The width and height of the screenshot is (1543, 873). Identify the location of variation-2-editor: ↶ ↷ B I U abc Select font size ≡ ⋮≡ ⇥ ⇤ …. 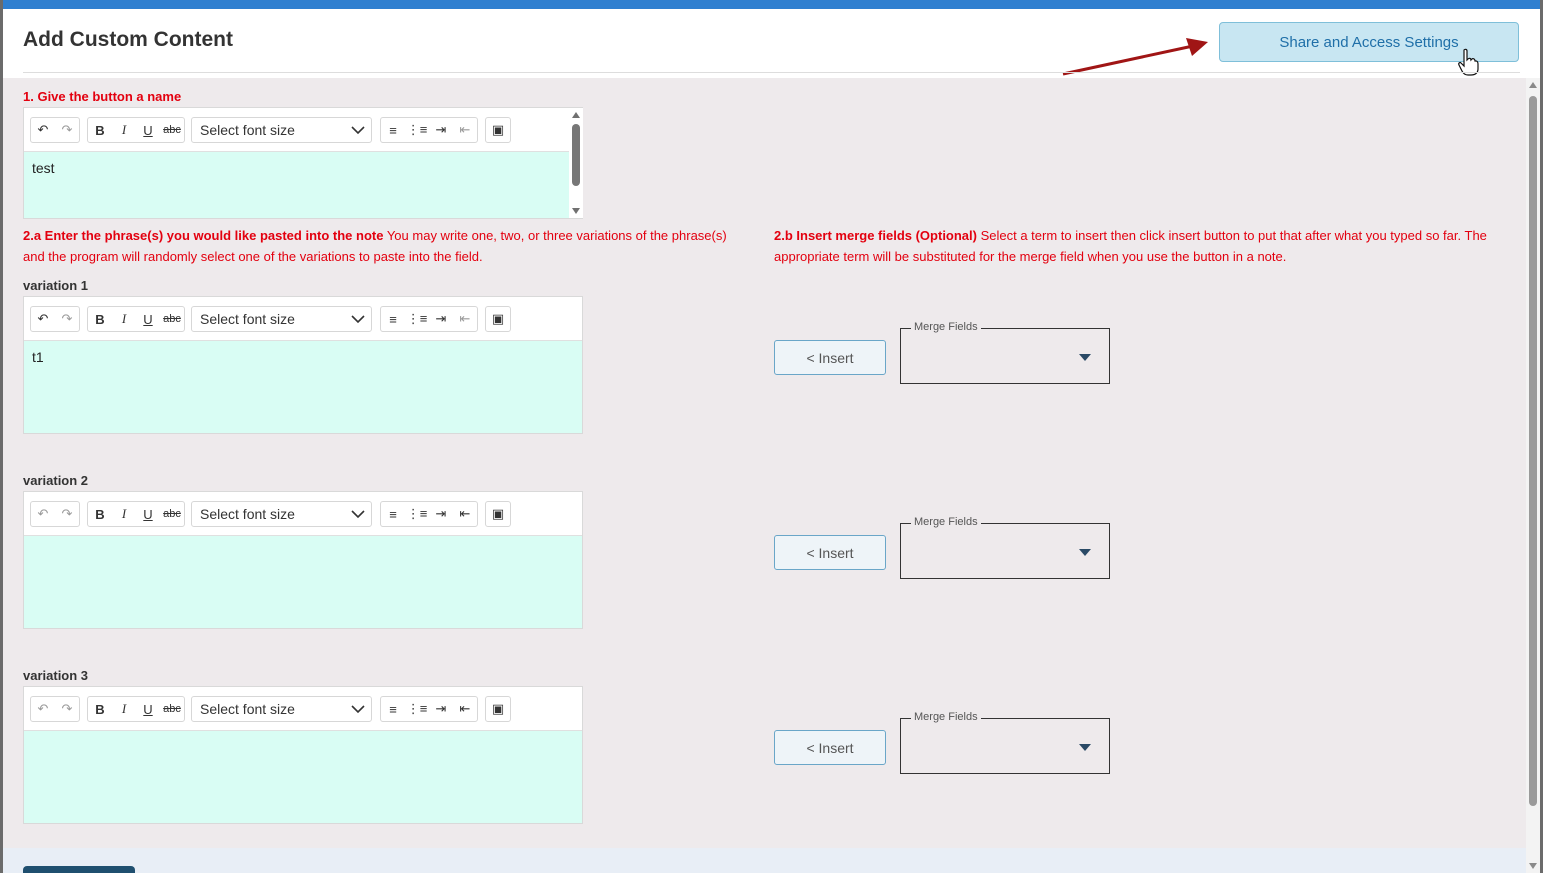
(303, 560).